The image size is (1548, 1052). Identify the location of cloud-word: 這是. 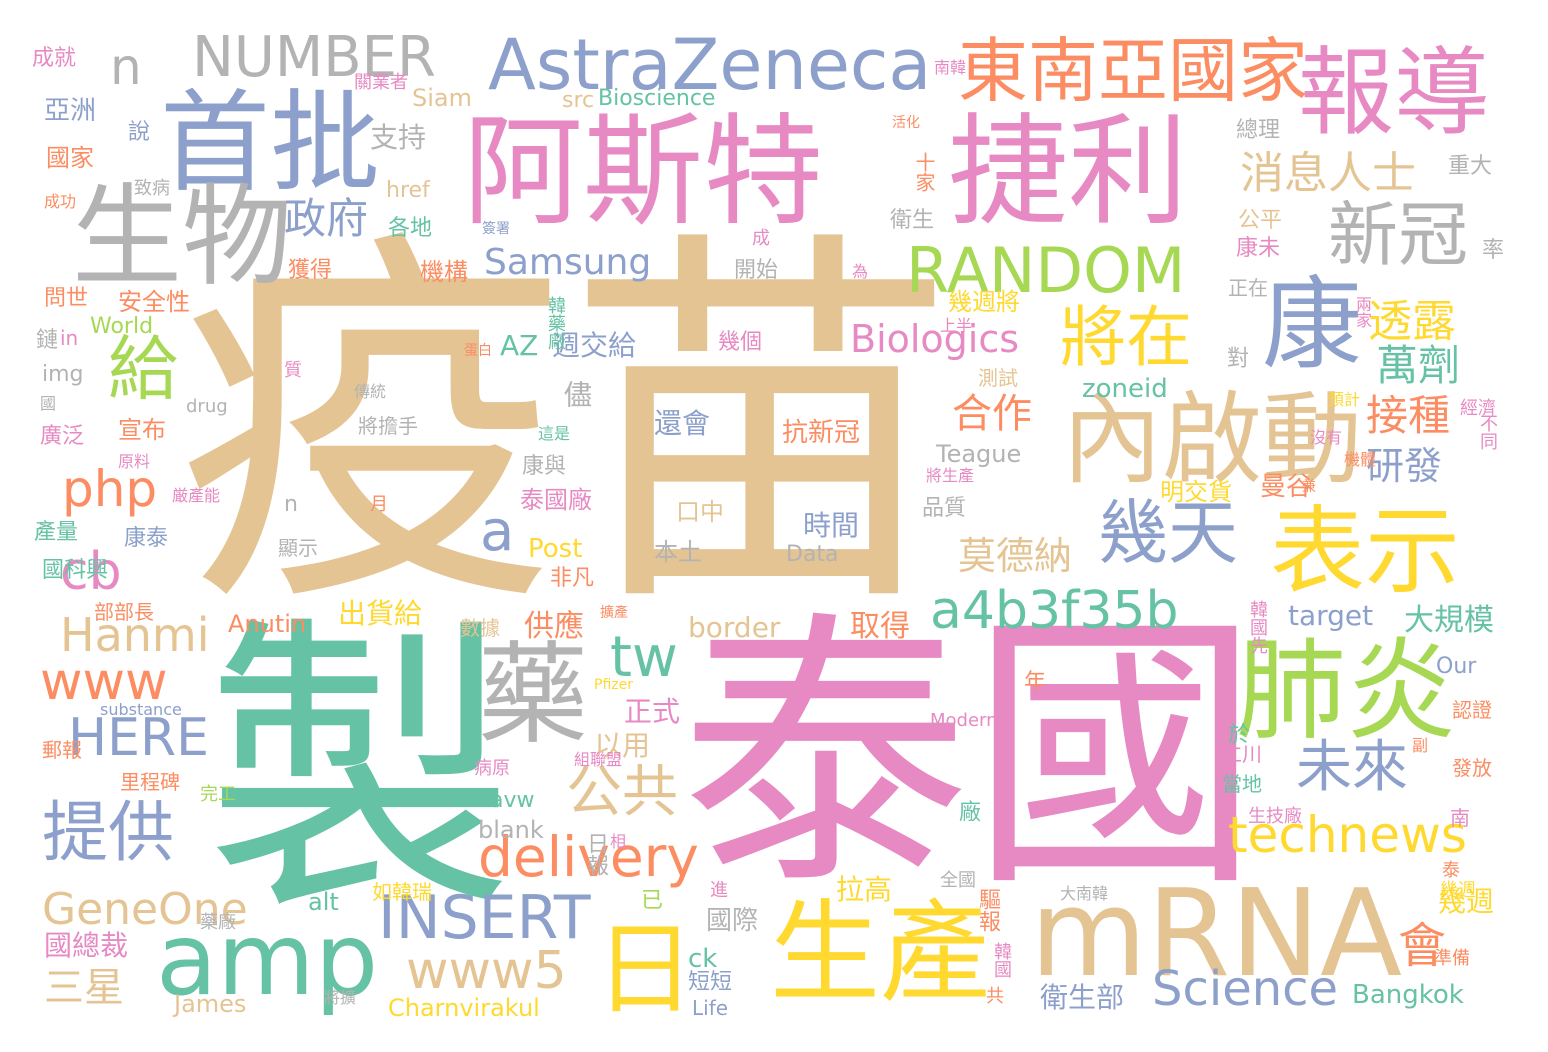
(554, 433).